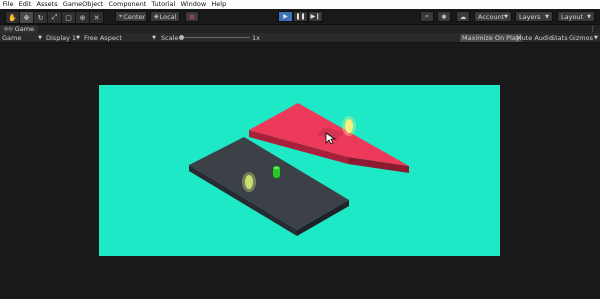  I want to click on custom-tool-icon: ✕, so click(96, 17).